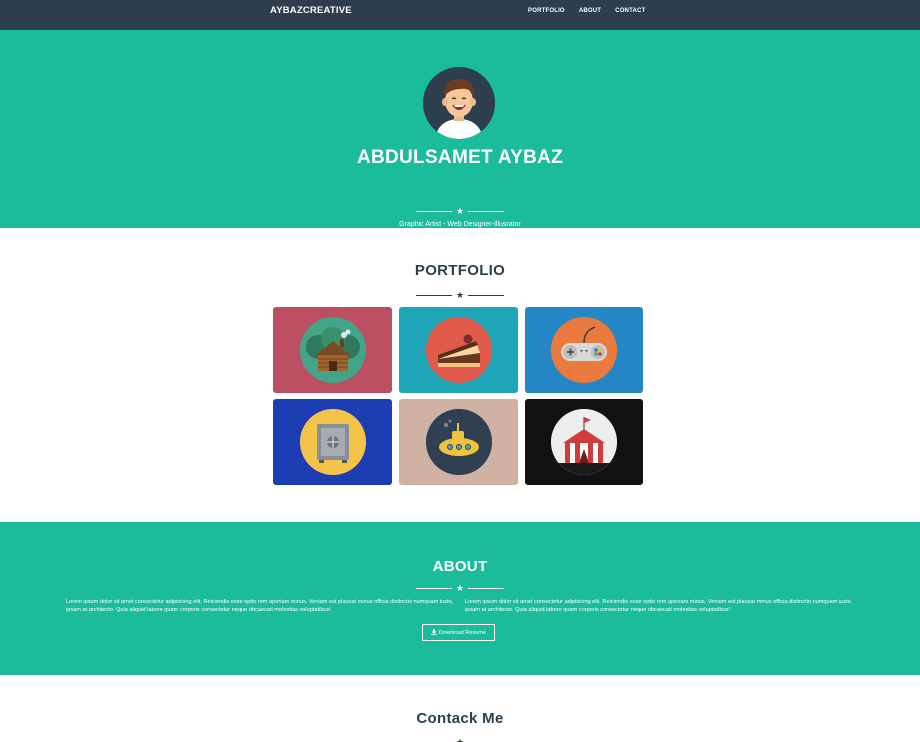 The height and width of the screenshot is (742, 920). I want to click on brand-logo: AYBAZCREATIVE, so click(311, 10).